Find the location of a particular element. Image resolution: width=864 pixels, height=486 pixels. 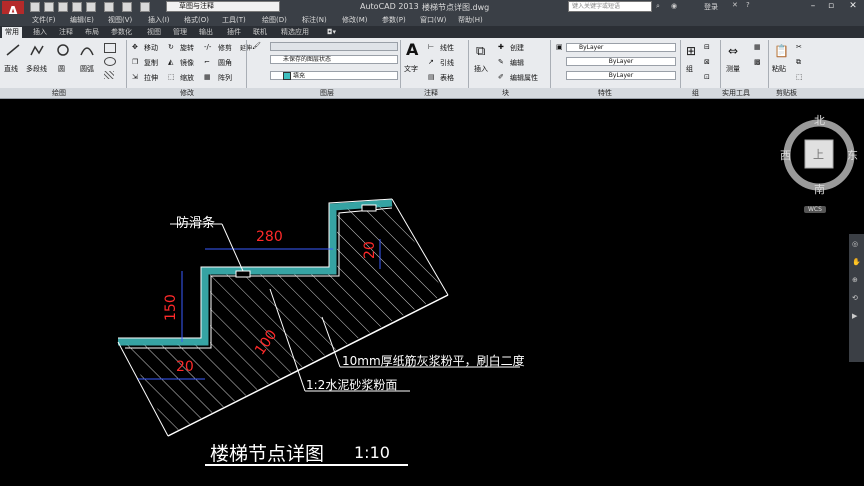

workspace-dropdown: 草图与注释 is located at coordinates (223, 6).